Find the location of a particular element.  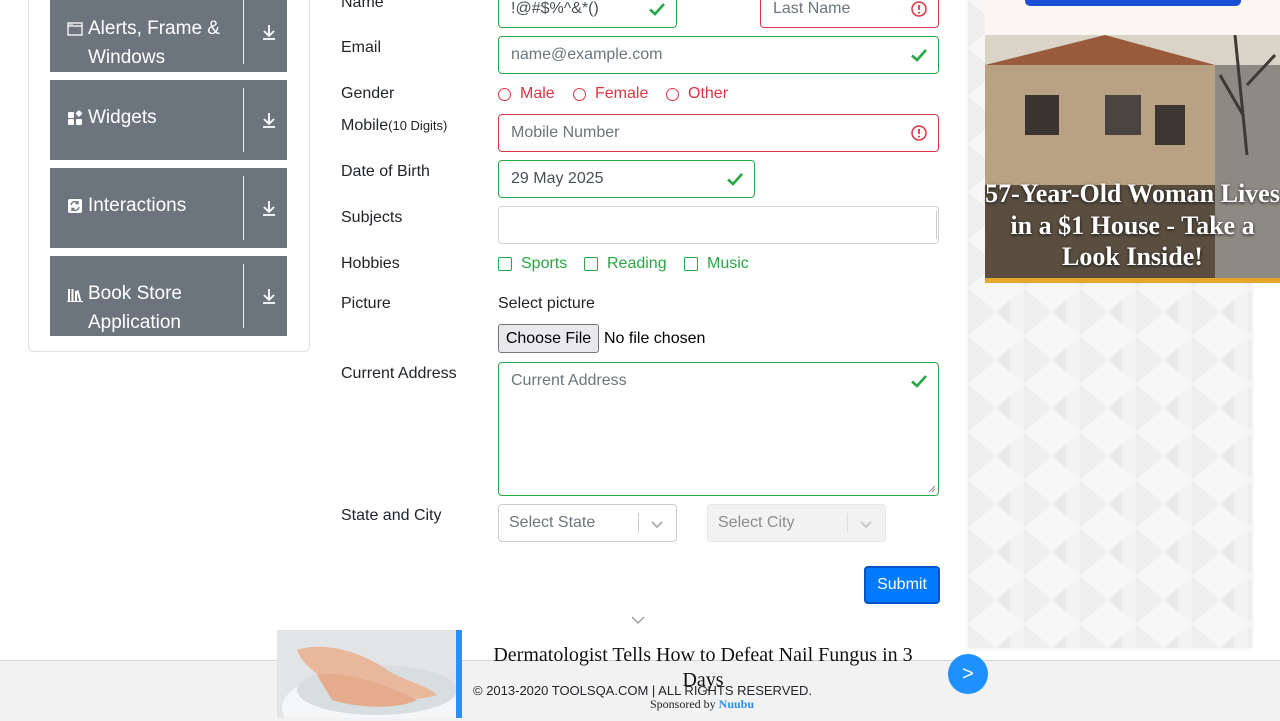

ad-accent-line is located at coordinates (459, 674).